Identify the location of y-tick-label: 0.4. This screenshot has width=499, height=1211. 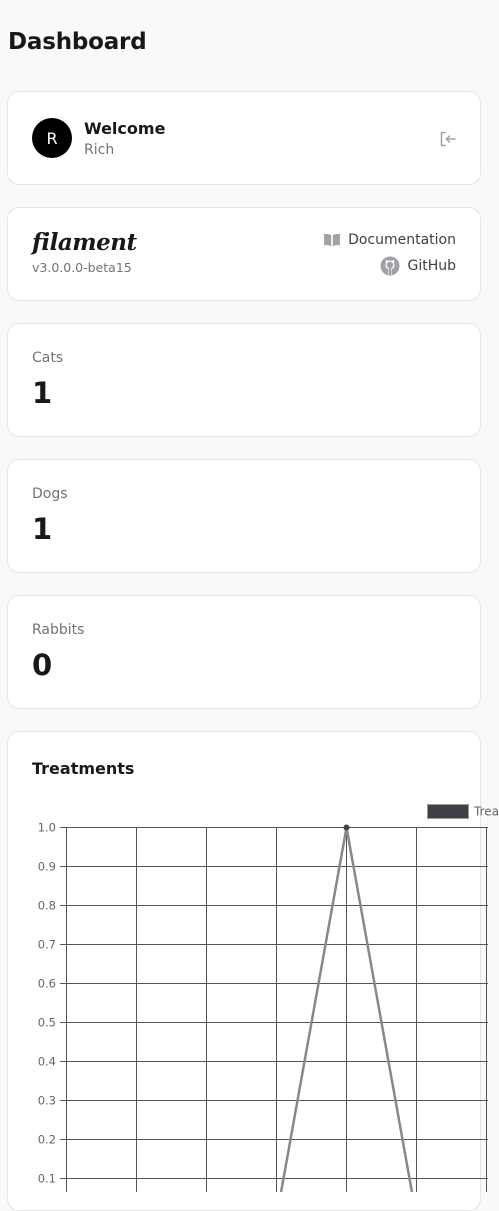
(47, 1062).